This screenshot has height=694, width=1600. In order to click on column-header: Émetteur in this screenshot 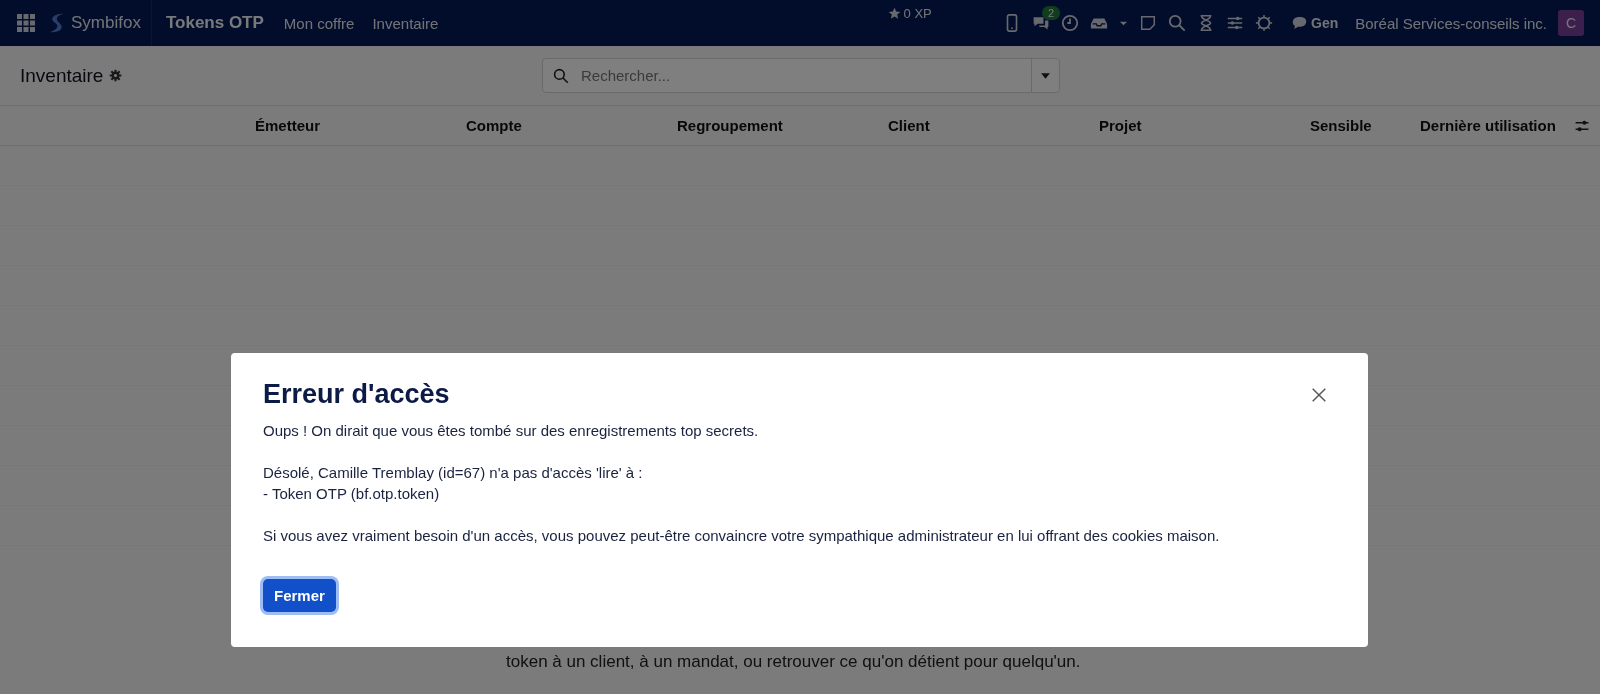, I will do `click(360, 125)`.